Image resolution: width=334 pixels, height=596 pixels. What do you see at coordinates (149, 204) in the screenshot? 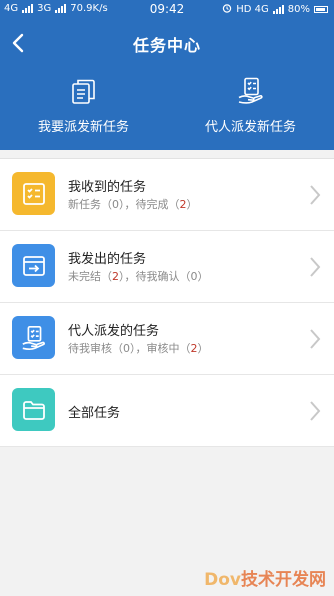
I see `sub-text: ），待完成（` at bounding box center [149, 204].